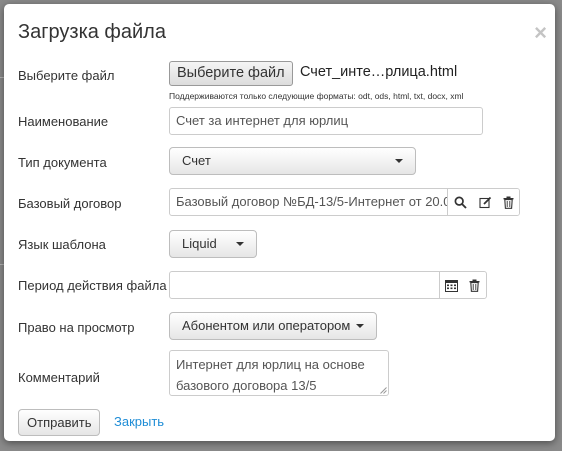 This screenshot has height=451, width=562. What do you see at coordinates (326, 121) in the screenshot?
I see `name-input: Счет за интернет для юрлиц` at bounding box center [326, 121].